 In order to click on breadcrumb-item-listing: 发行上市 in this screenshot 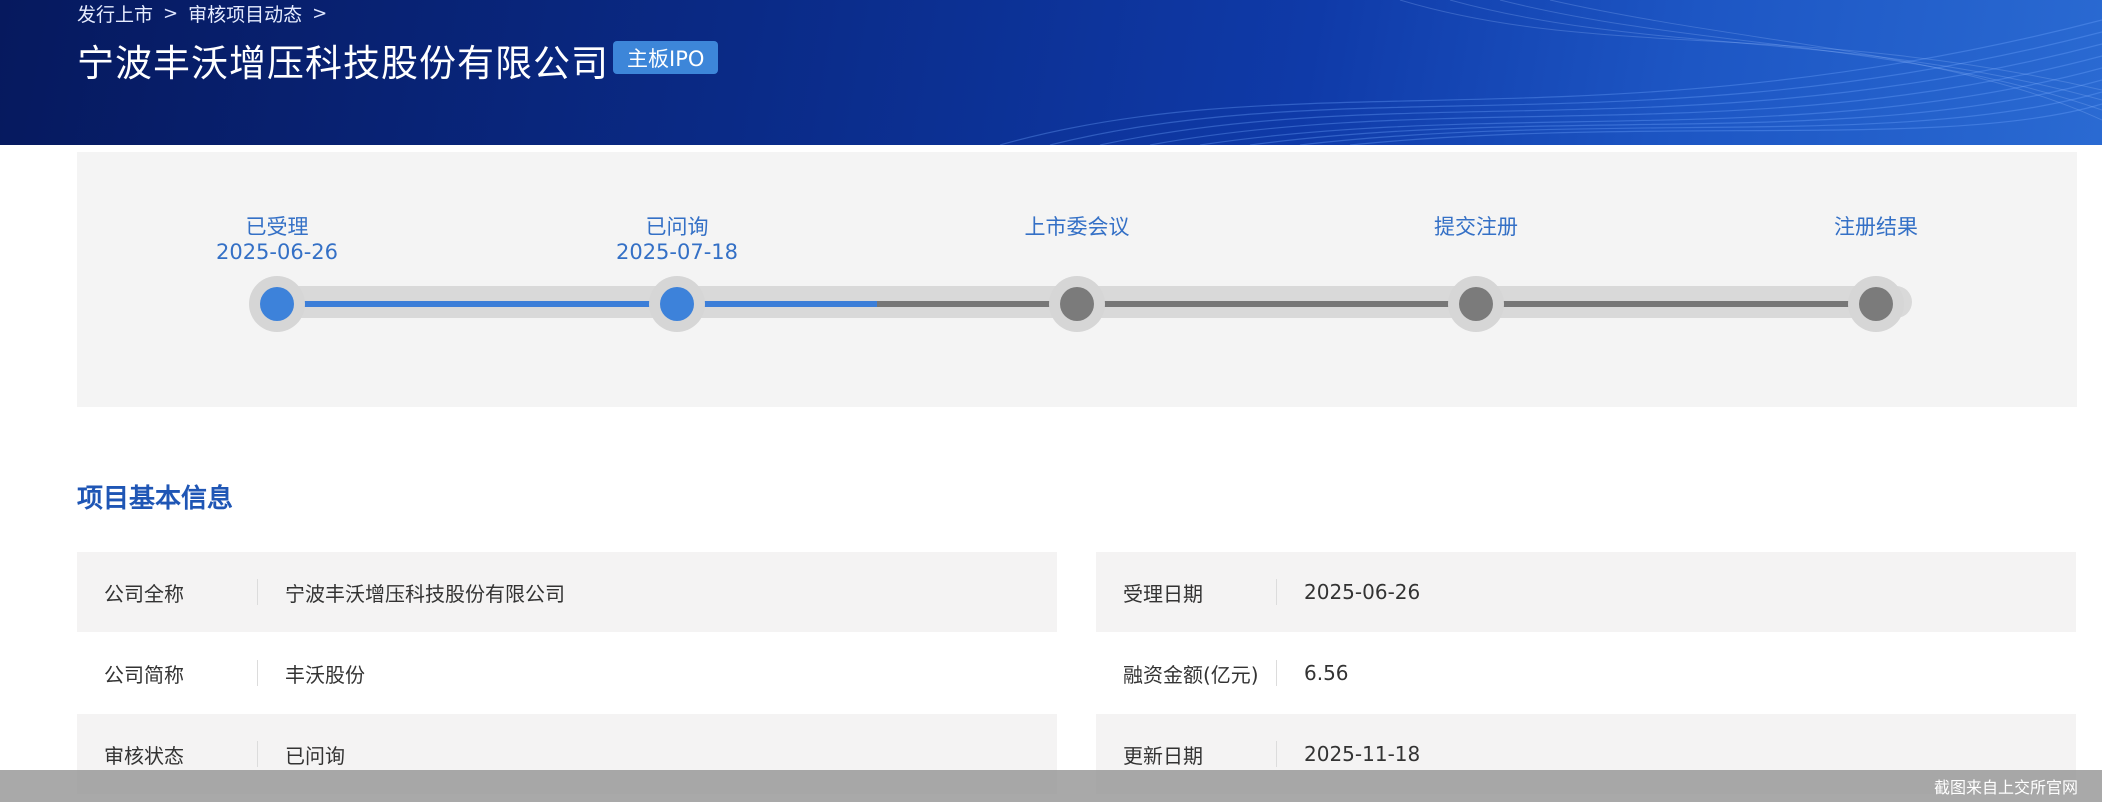, I will do `click(115, 13)`.